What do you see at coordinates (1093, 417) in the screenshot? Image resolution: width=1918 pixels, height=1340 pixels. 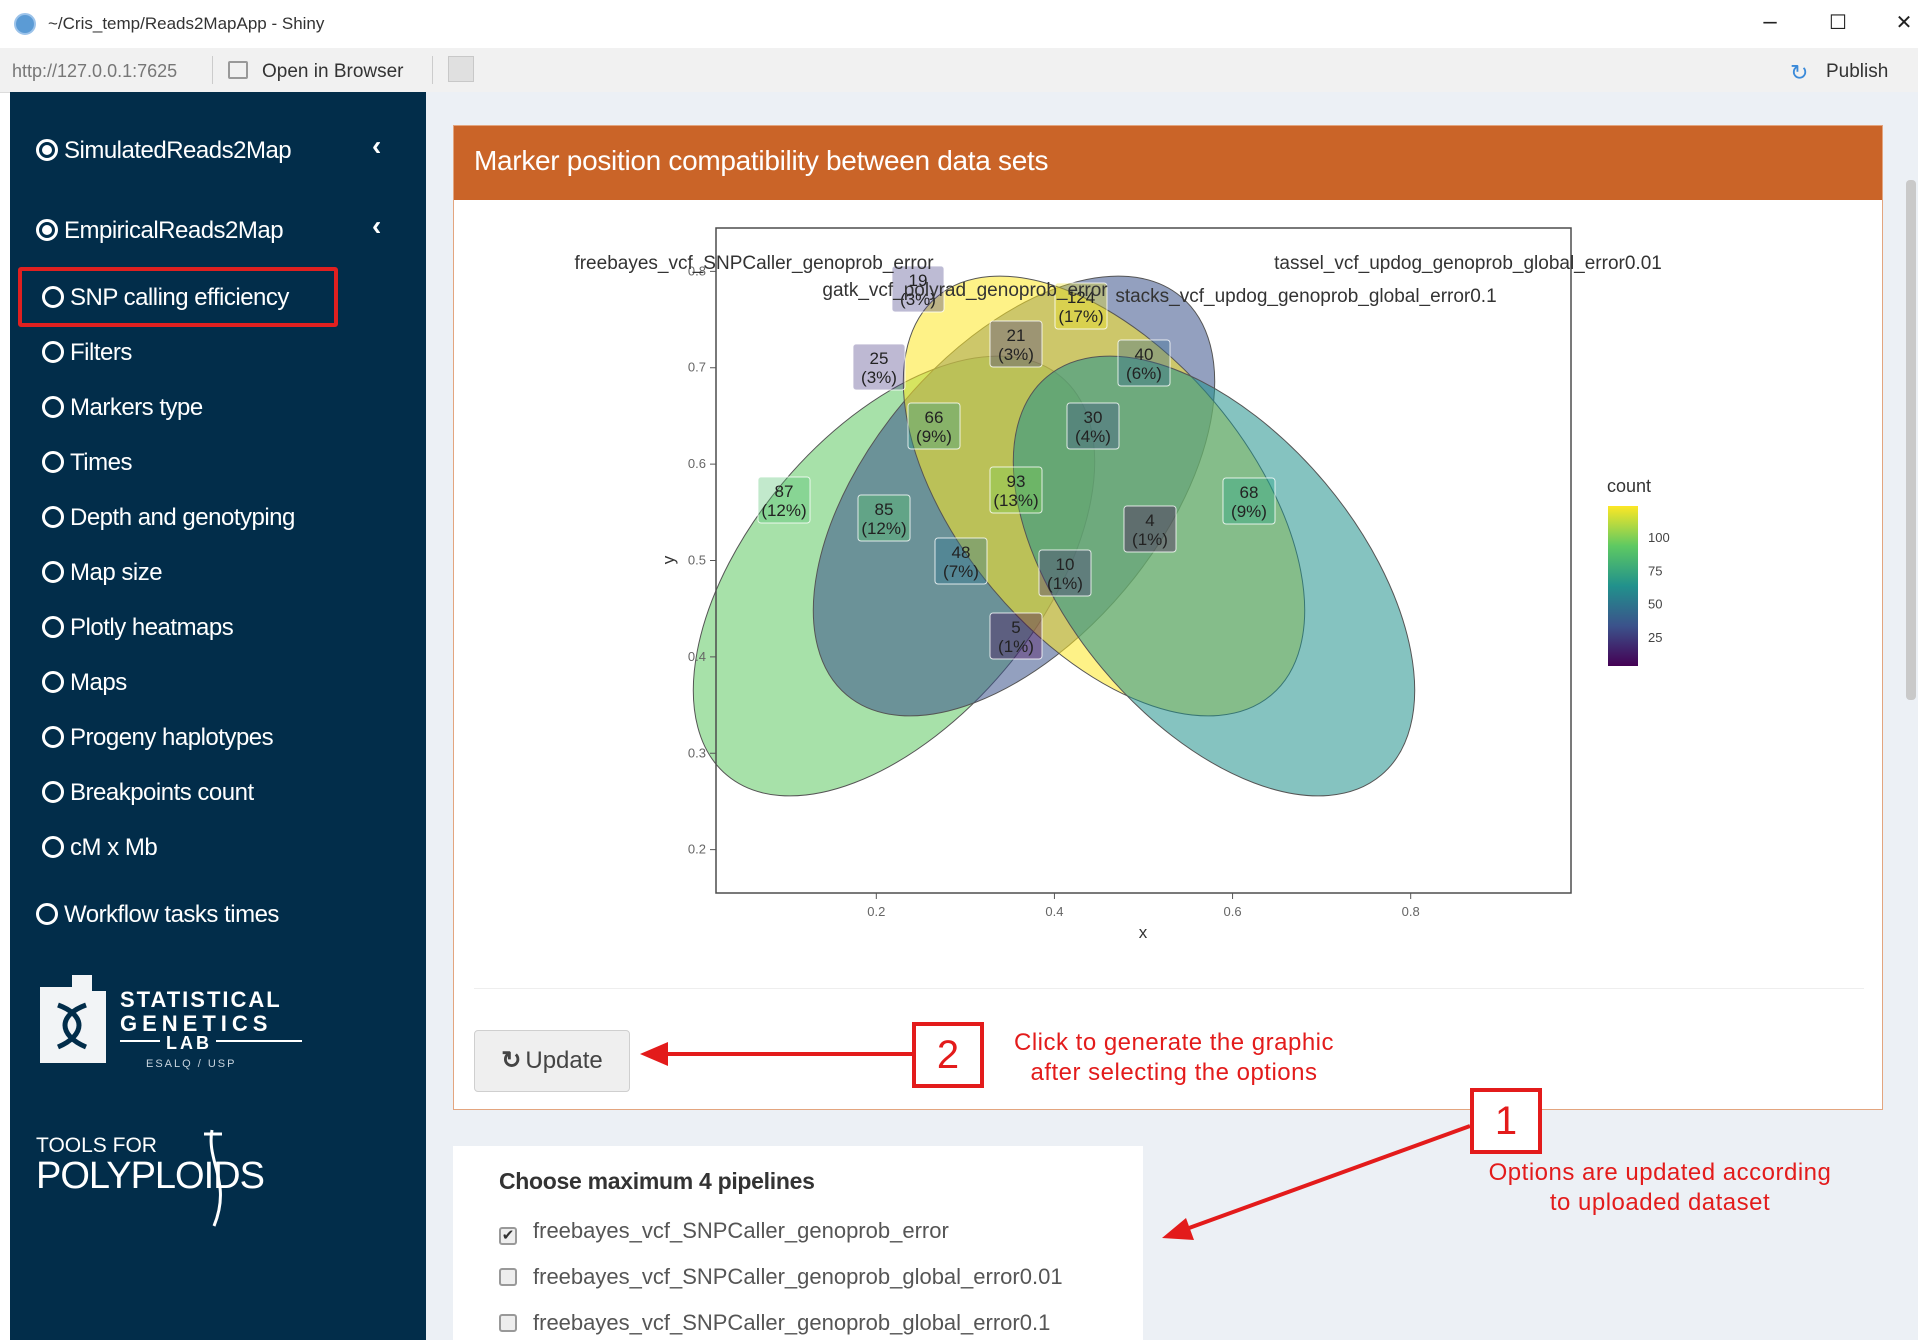 I see `region-count: 30` at bounding box center [1093, 417].